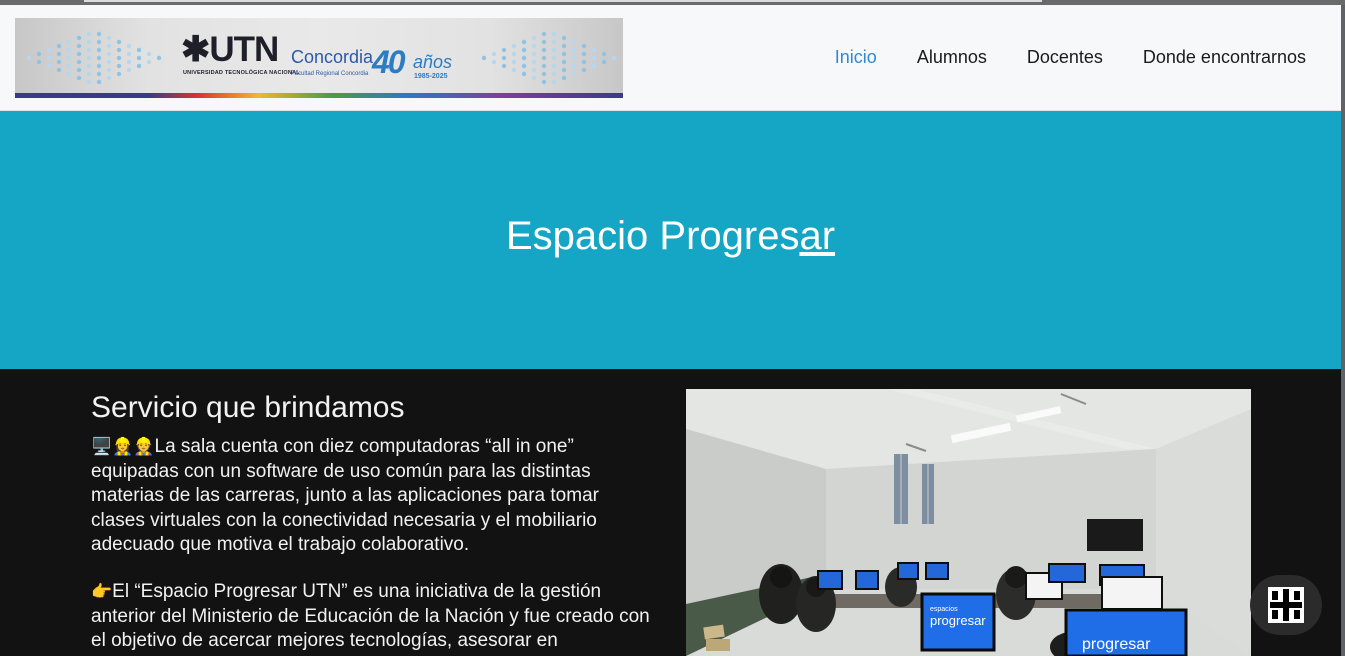  Describe the element at coordinates (1065, 57) in the screenshot. I see `nav-item-docentes: Docentes` at that location.